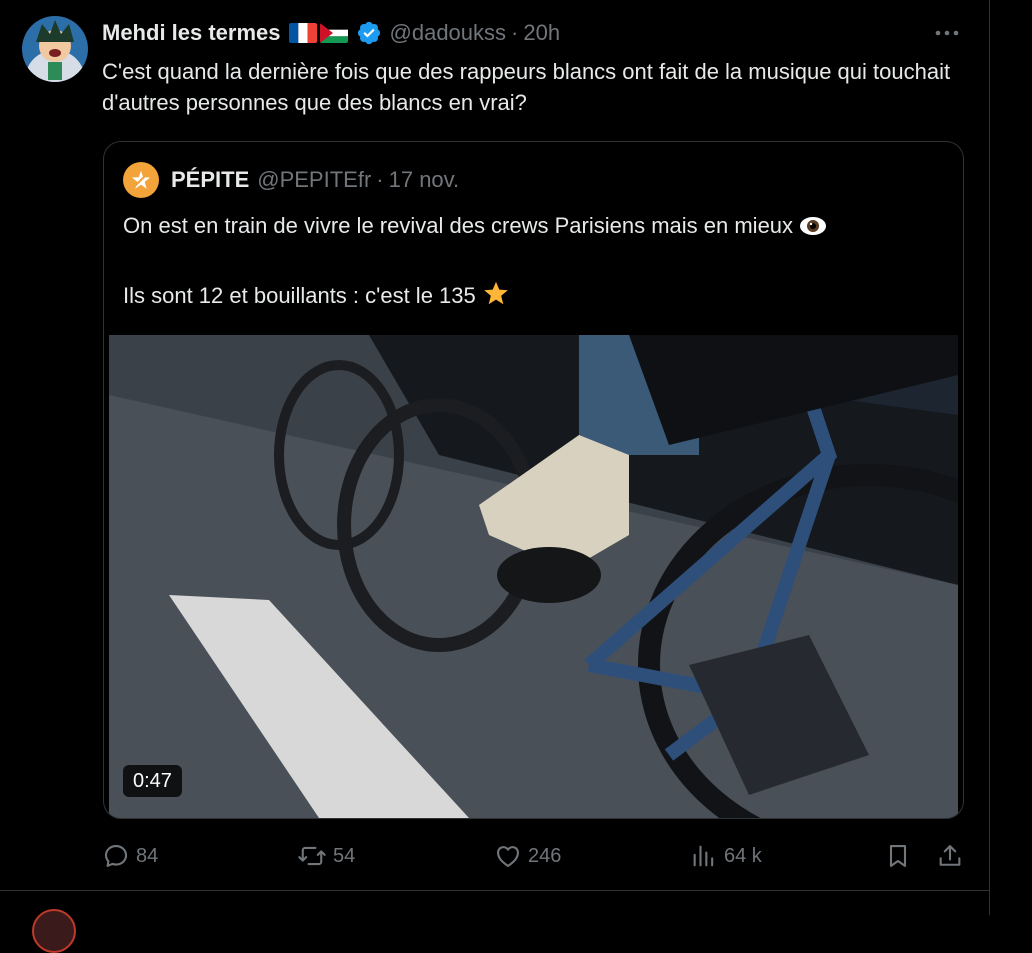  Describe the element at coordinates (333, 33) in the screenshot. I see `palestine-flag-icon` at that location.